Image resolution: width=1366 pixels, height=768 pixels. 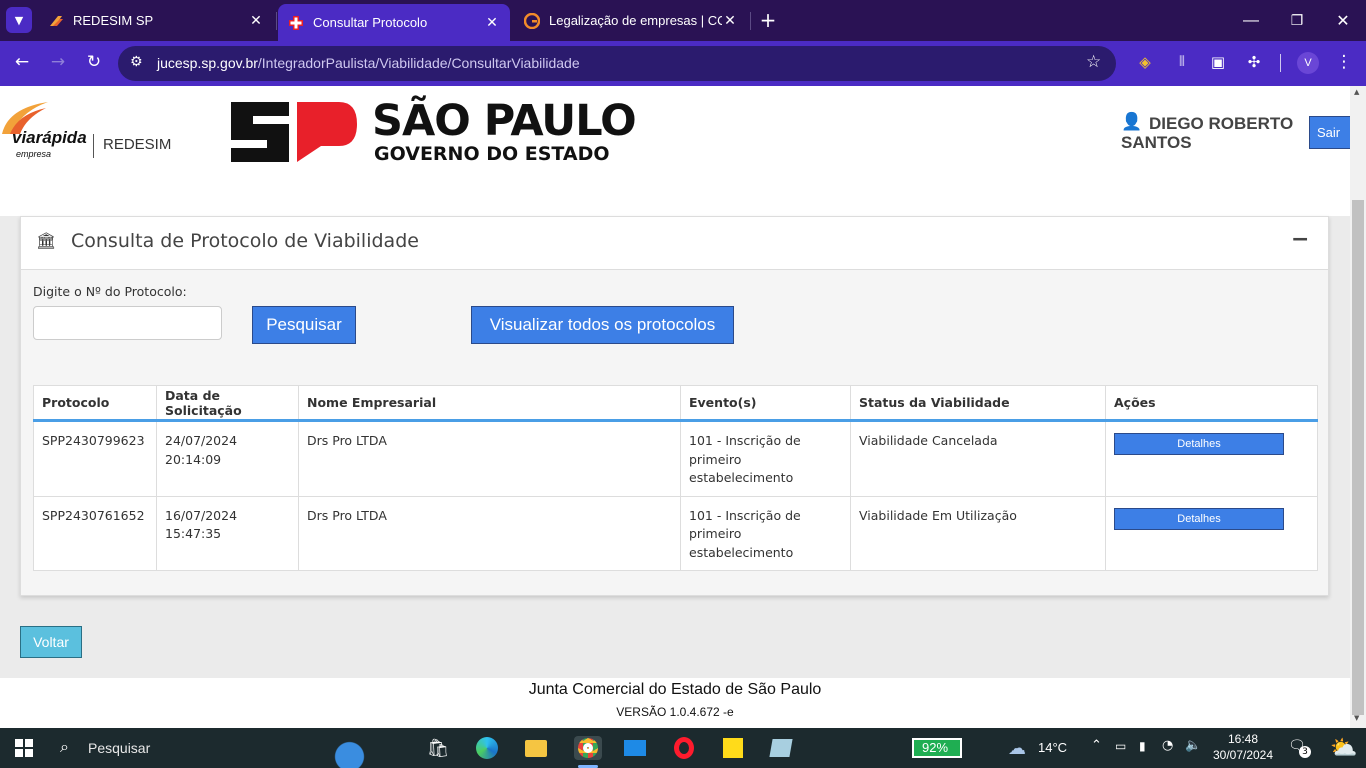 I want to click on new-tab-button: +, so click(x=768, y=20).